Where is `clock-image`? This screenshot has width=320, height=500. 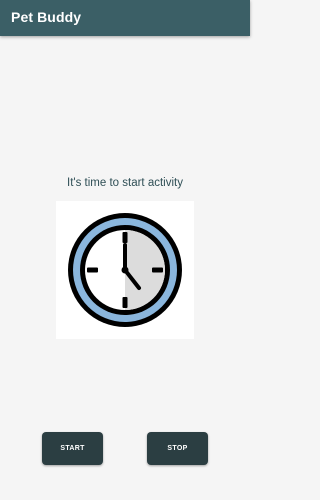 clock-image is located at coordinates (125, 270).